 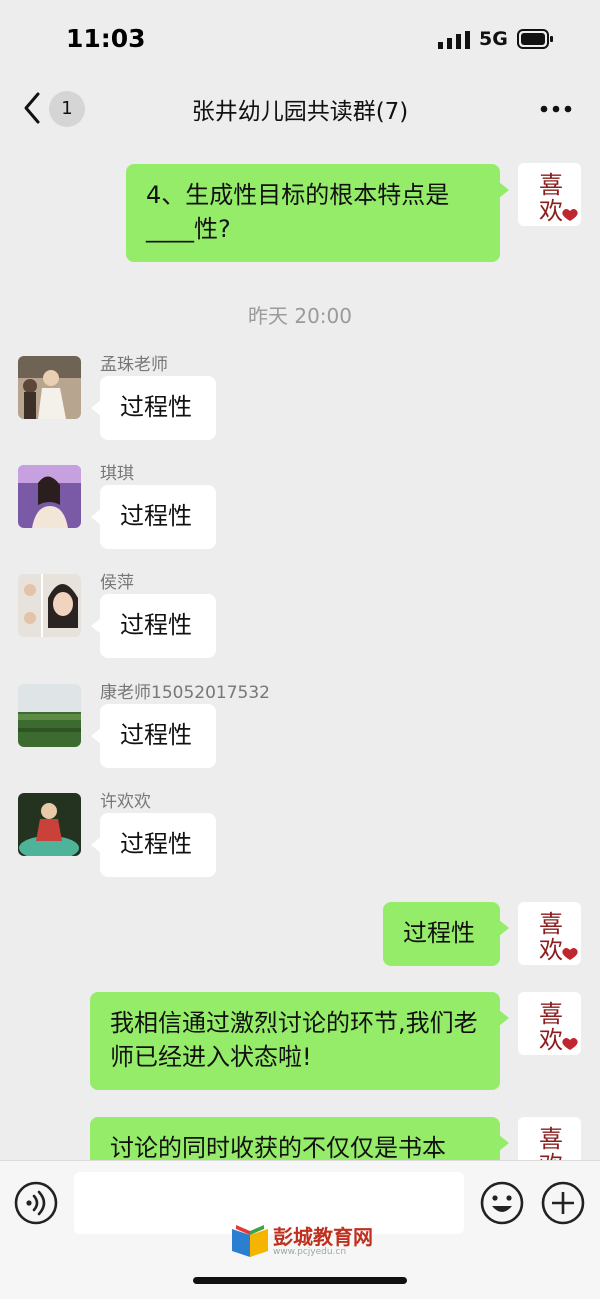 What do you see at coordinates (300, 1280) in the screenshot?
I see `home-indicator` at bounding box center [300, 1280].